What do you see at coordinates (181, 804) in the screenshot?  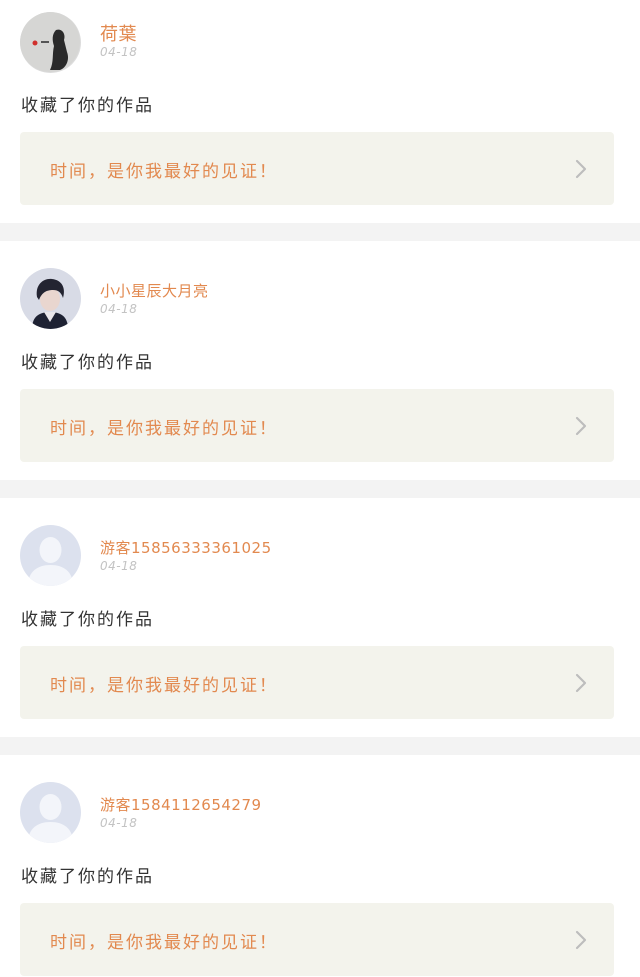 I see `username: 游客15841126542​79` at bounding box center [181, 804].